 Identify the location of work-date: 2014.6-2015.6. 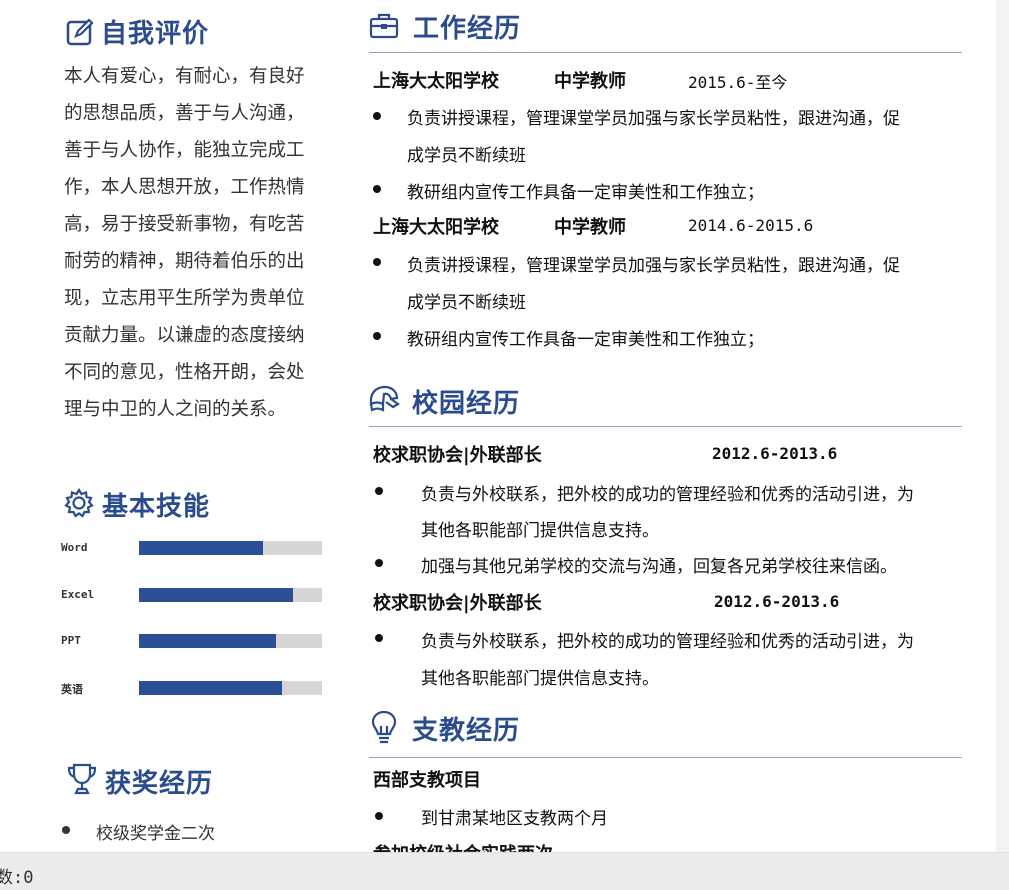
(751, 225).